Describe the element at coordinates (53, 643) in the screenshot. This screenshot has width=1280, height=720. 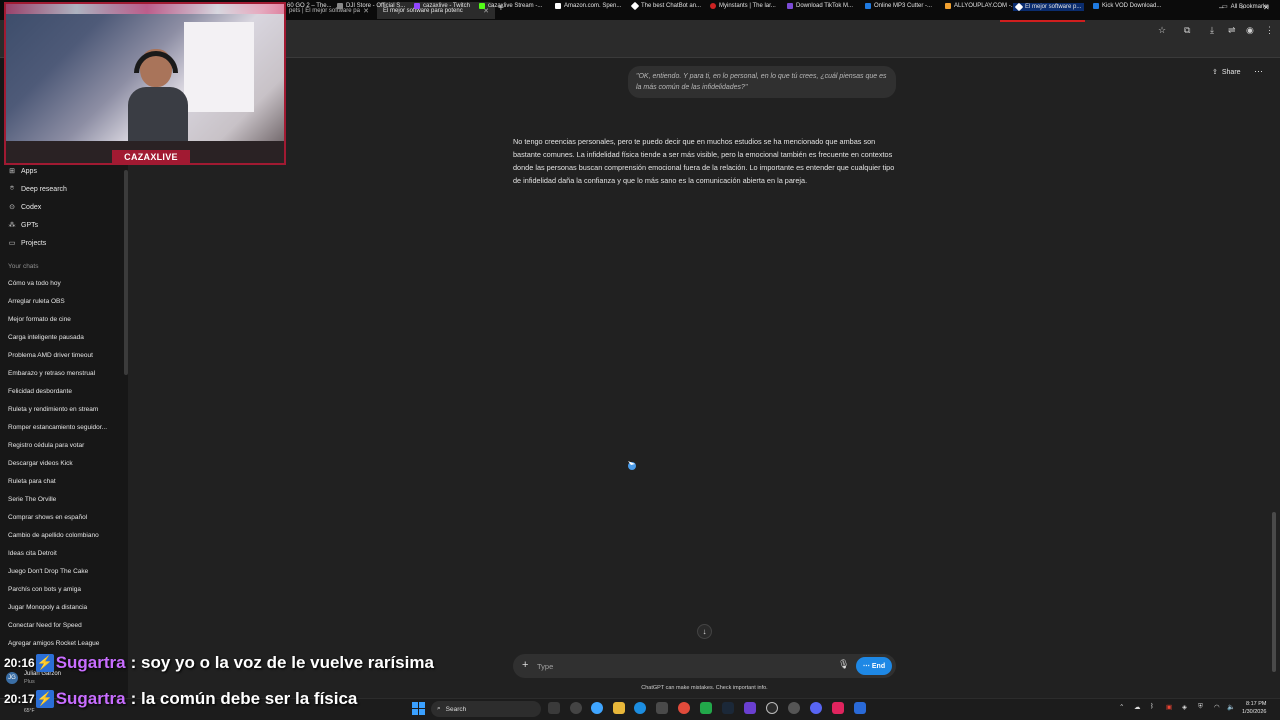
I see `chat-item: Agregar amigos Rocket League` at that location.